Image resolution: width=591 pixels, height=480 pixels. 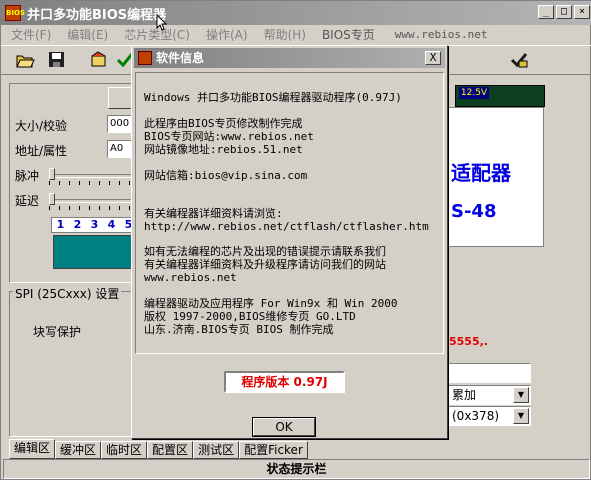 What do you see at coordinates (60, 225) in the screenshot?
I see `number-1: 1` at bounding box center [60, 225].